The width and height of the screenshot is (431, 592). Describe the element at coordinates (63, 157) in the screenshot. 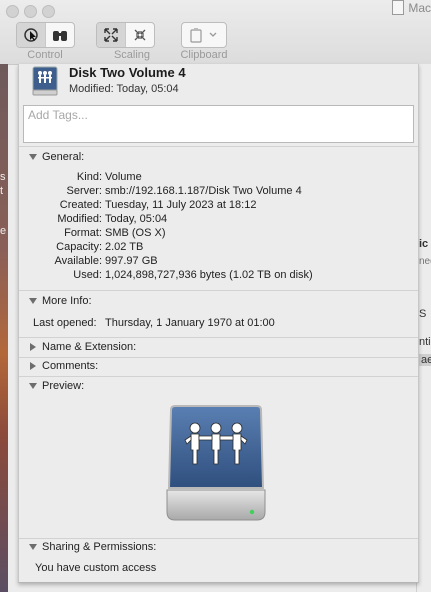

I see `section-general-label: General:` at that location.